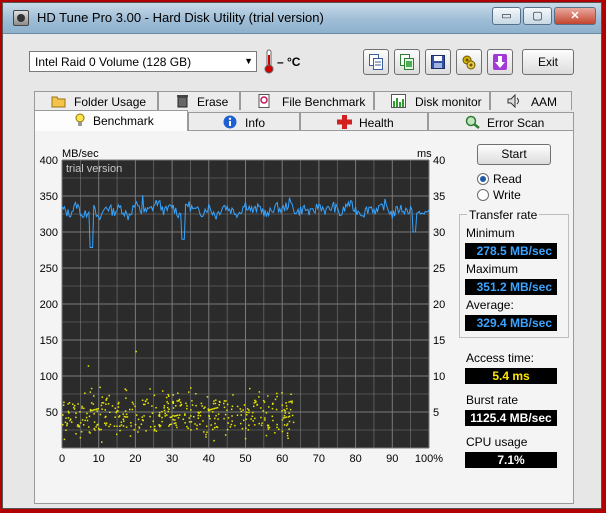  I want to click on down-arrow-button, so click(500, 62).